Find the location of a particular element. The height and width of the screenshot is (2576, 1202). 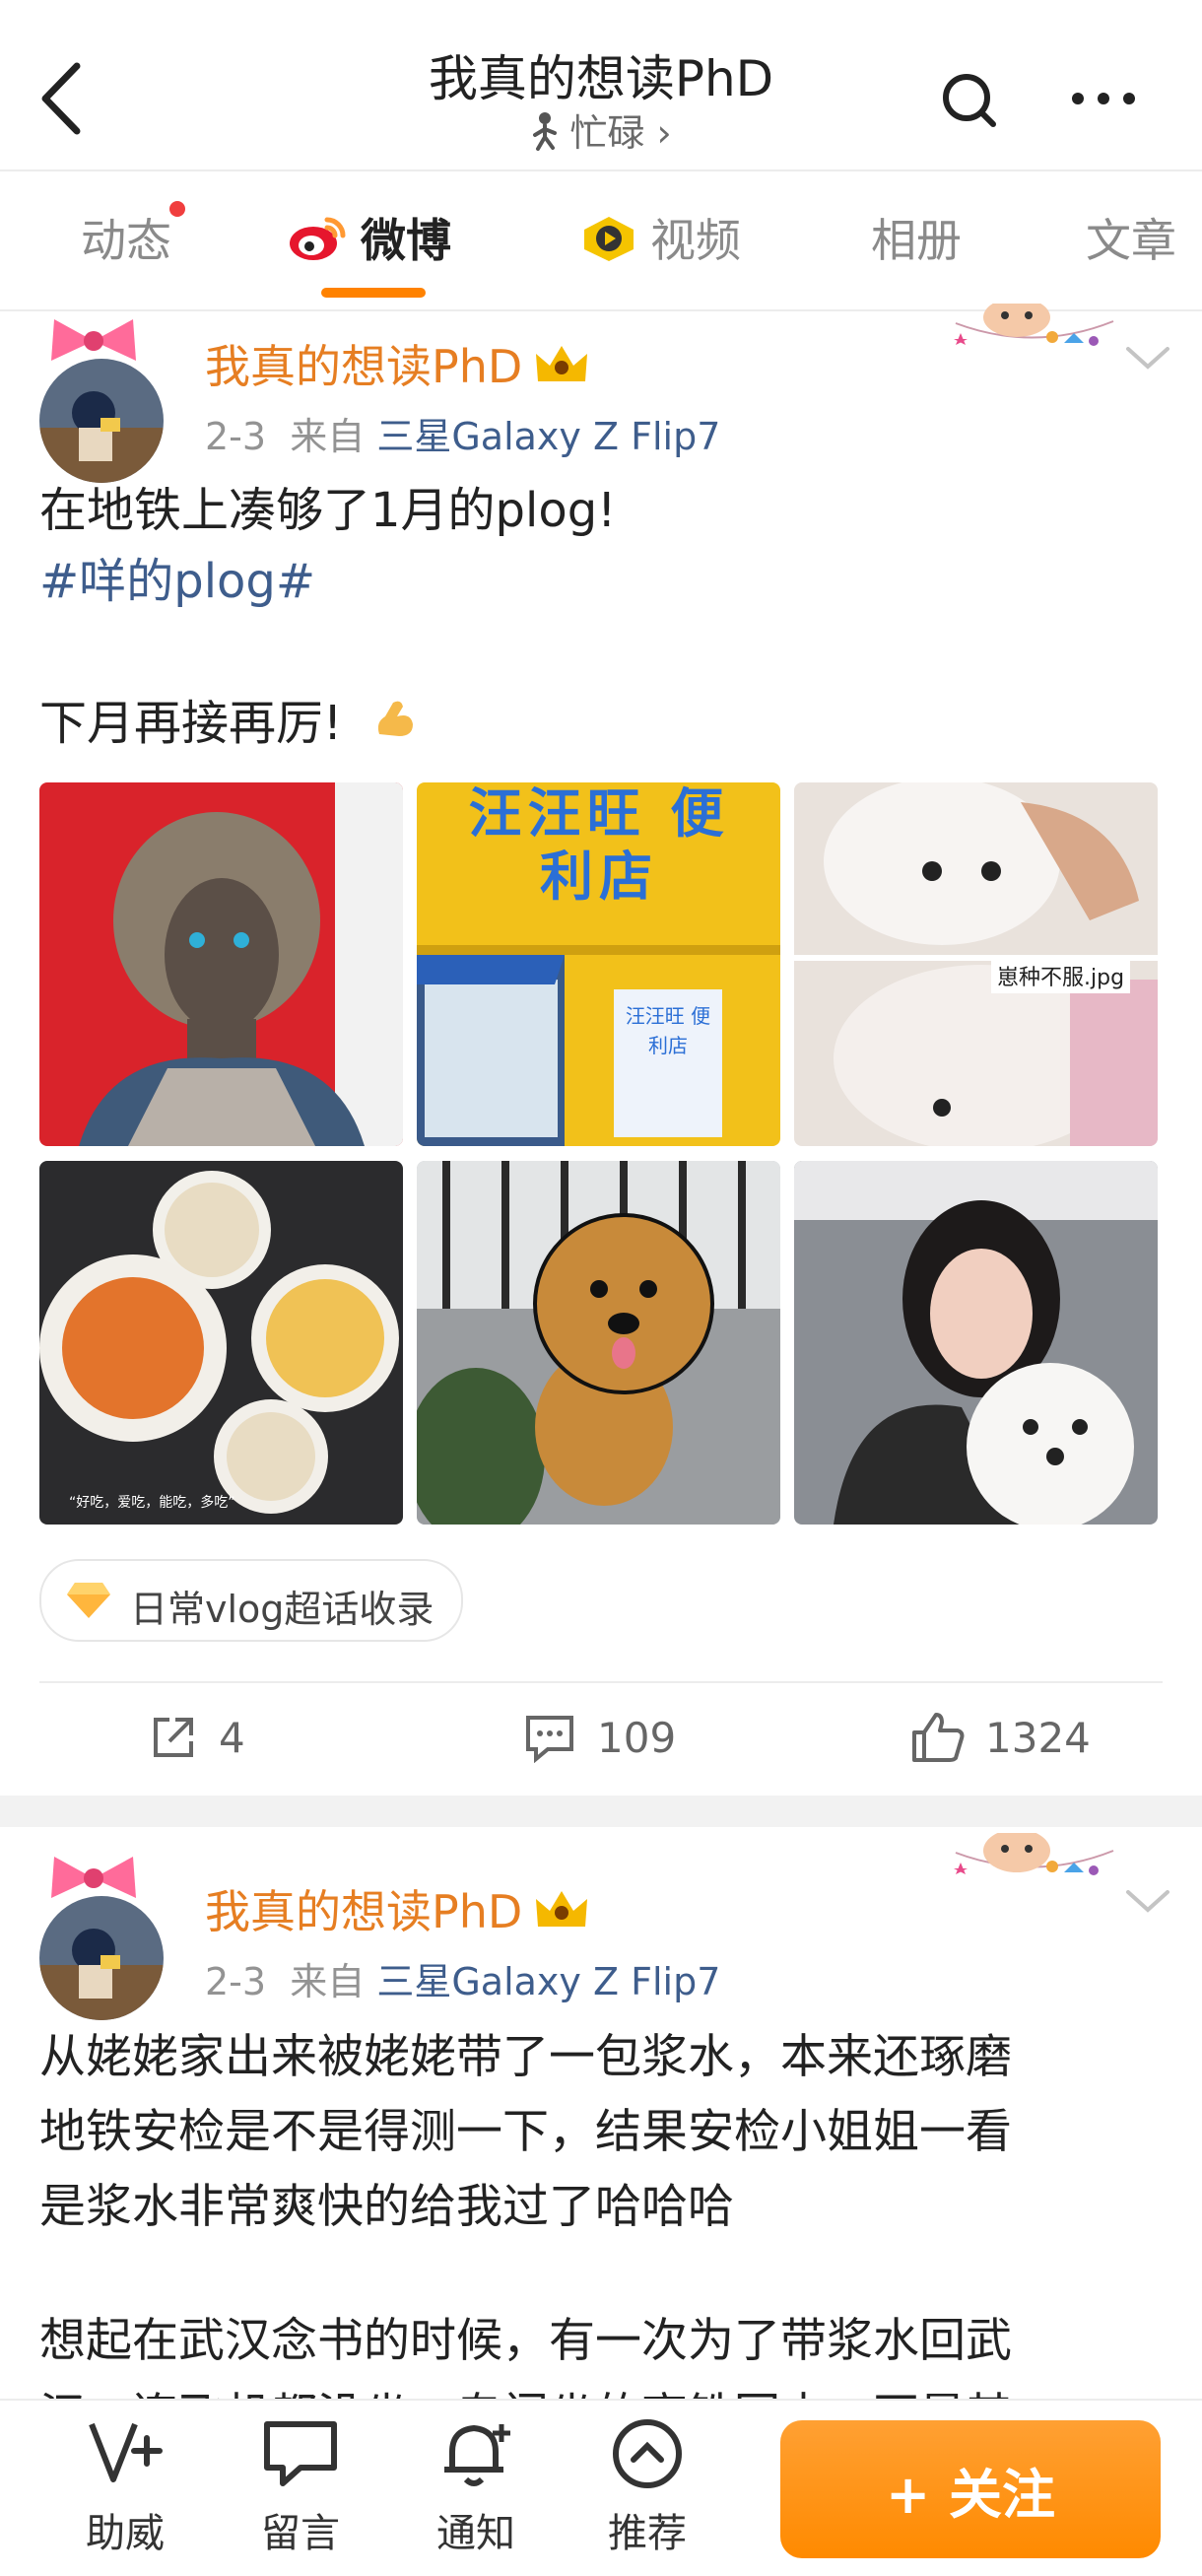

status-line: 忙碌 › is located at coordinates (601, 131).